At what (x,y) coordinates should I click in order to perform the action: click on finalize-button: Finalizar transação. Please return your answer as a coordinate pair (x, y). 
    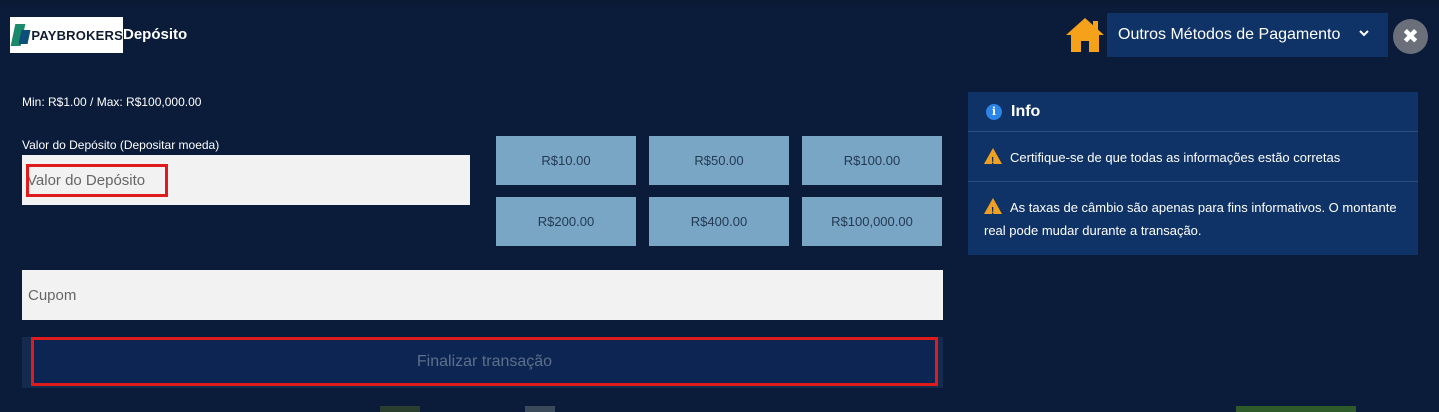
    Looking at the image, I should click on (484, 361).